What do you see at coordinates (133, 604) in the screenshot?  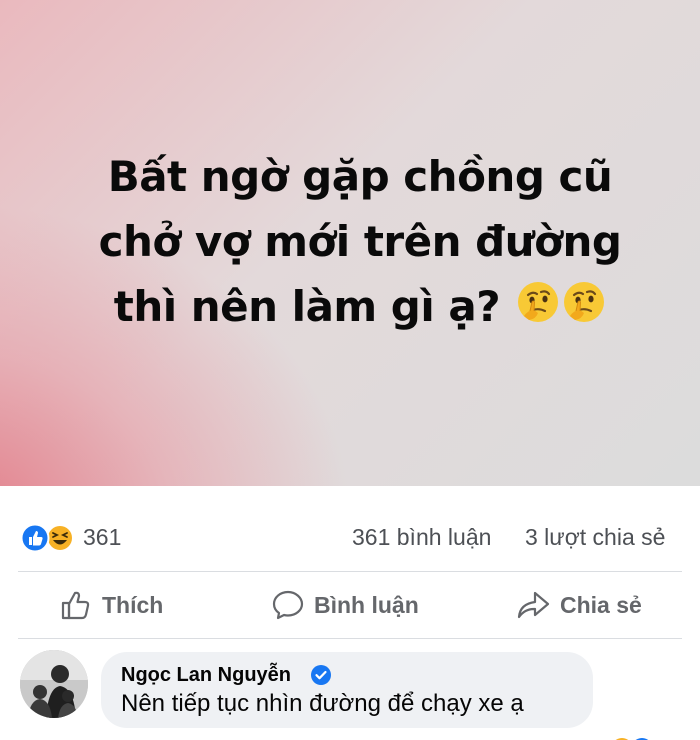 I see `like-label: Thích` at bounding box center [133, 604].